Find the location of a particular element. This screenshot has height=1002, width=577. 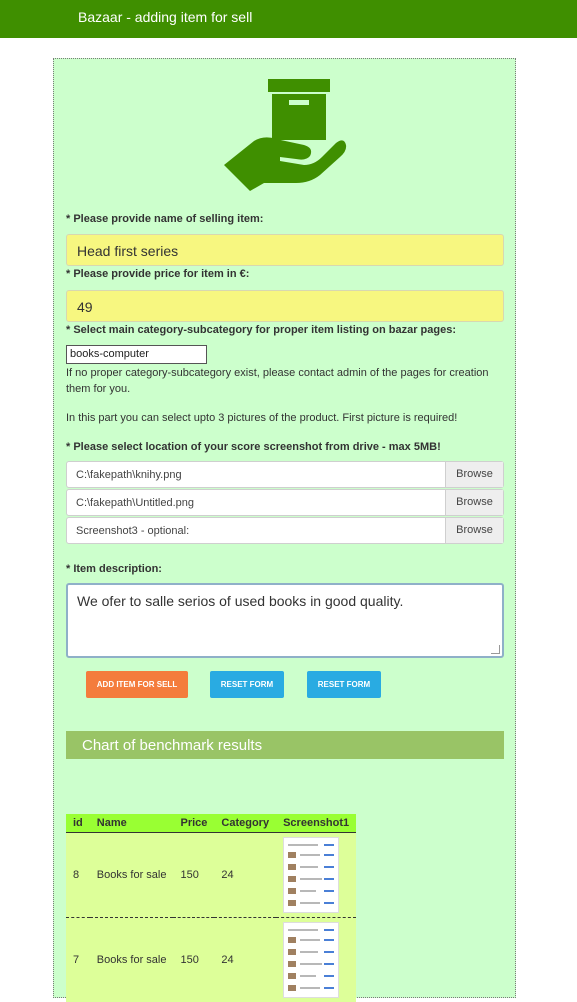

price-label: * Please provide price for item in €: is located at coordinates (157, 274).